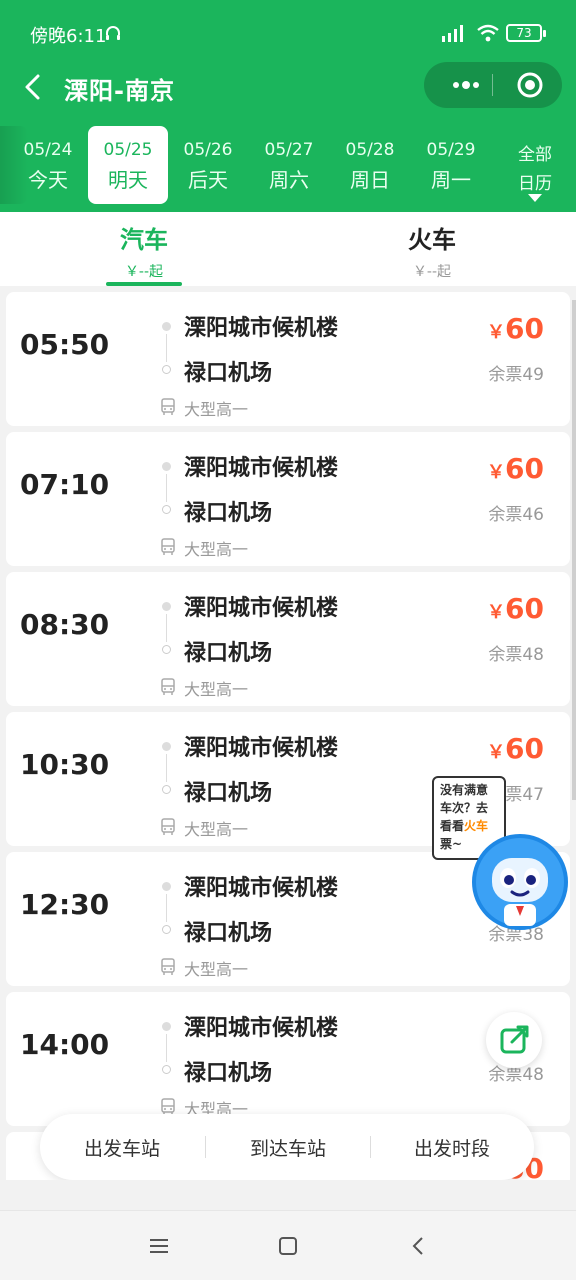 This screenshot has width=576, height=1280. I want to click on home-icon, so click(288, 1246).